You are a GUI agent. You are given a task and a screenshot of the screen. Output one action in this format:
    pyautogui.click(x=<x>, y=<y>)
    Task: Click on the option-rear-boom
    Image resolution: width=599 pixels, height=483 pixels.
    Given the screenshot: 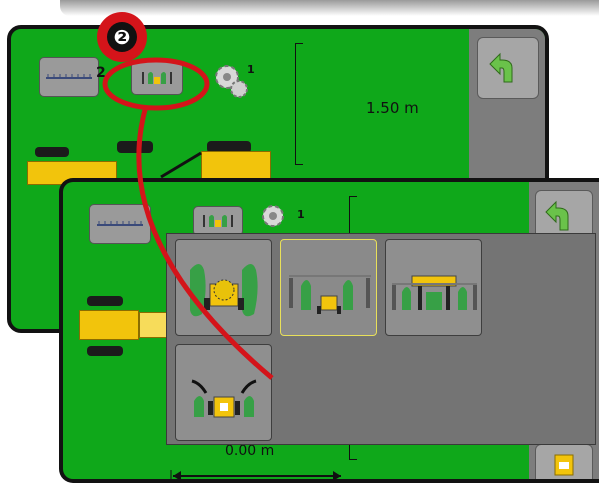 What is the action you would take?
    pyautogui.click(x=328, y=287)
    